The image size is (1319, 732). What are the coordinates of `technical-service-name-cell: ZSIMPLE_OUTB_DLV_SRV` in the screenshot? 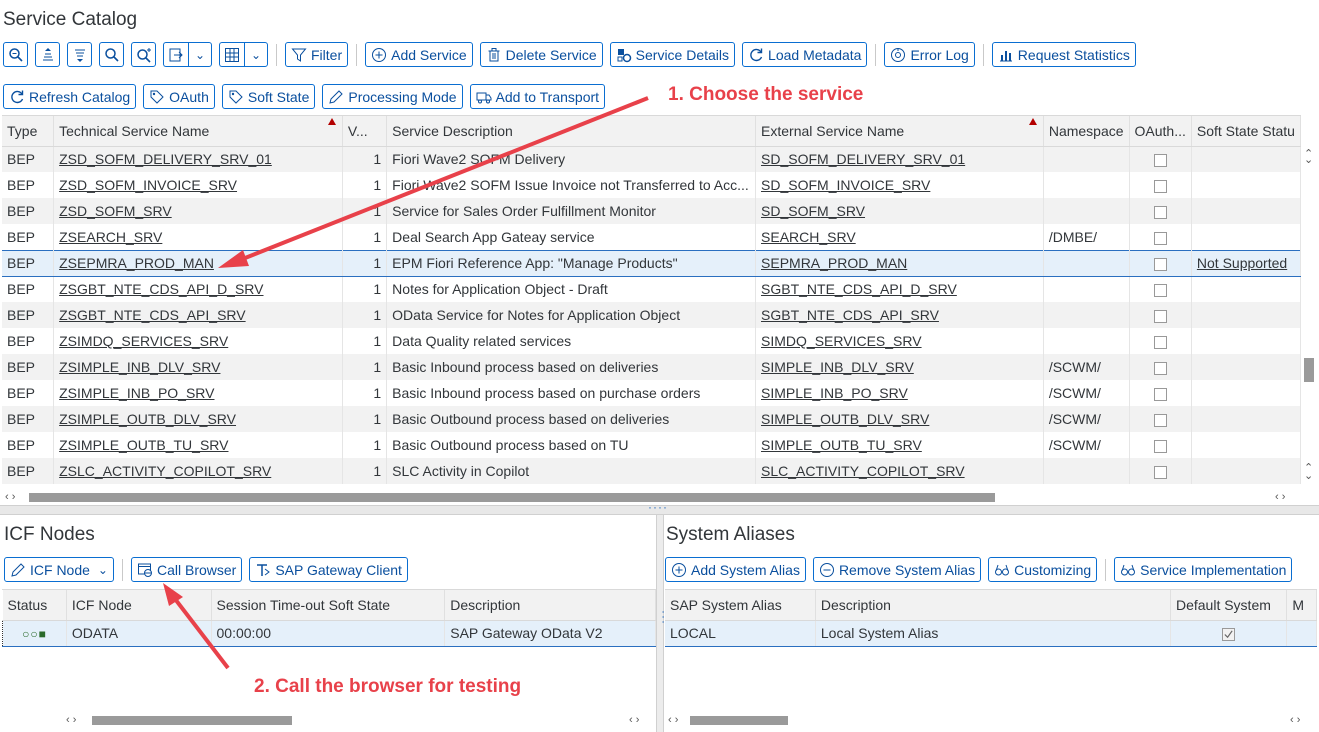 It's located at (198, 419).